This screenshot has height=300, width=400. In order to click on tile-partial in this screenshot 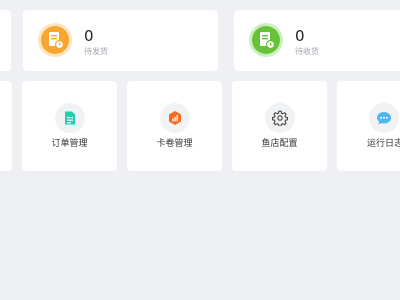, I will do `click(6, 126)`.